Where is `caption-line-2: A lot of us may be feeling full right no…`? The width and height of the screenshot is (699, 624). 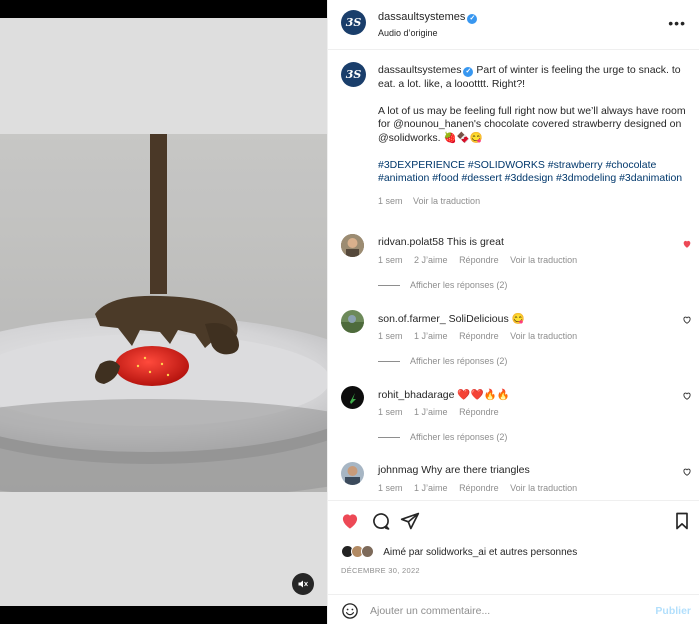 caption-line-2: A lot of us may be feeling full right no… is located at coordinates (532, 124).